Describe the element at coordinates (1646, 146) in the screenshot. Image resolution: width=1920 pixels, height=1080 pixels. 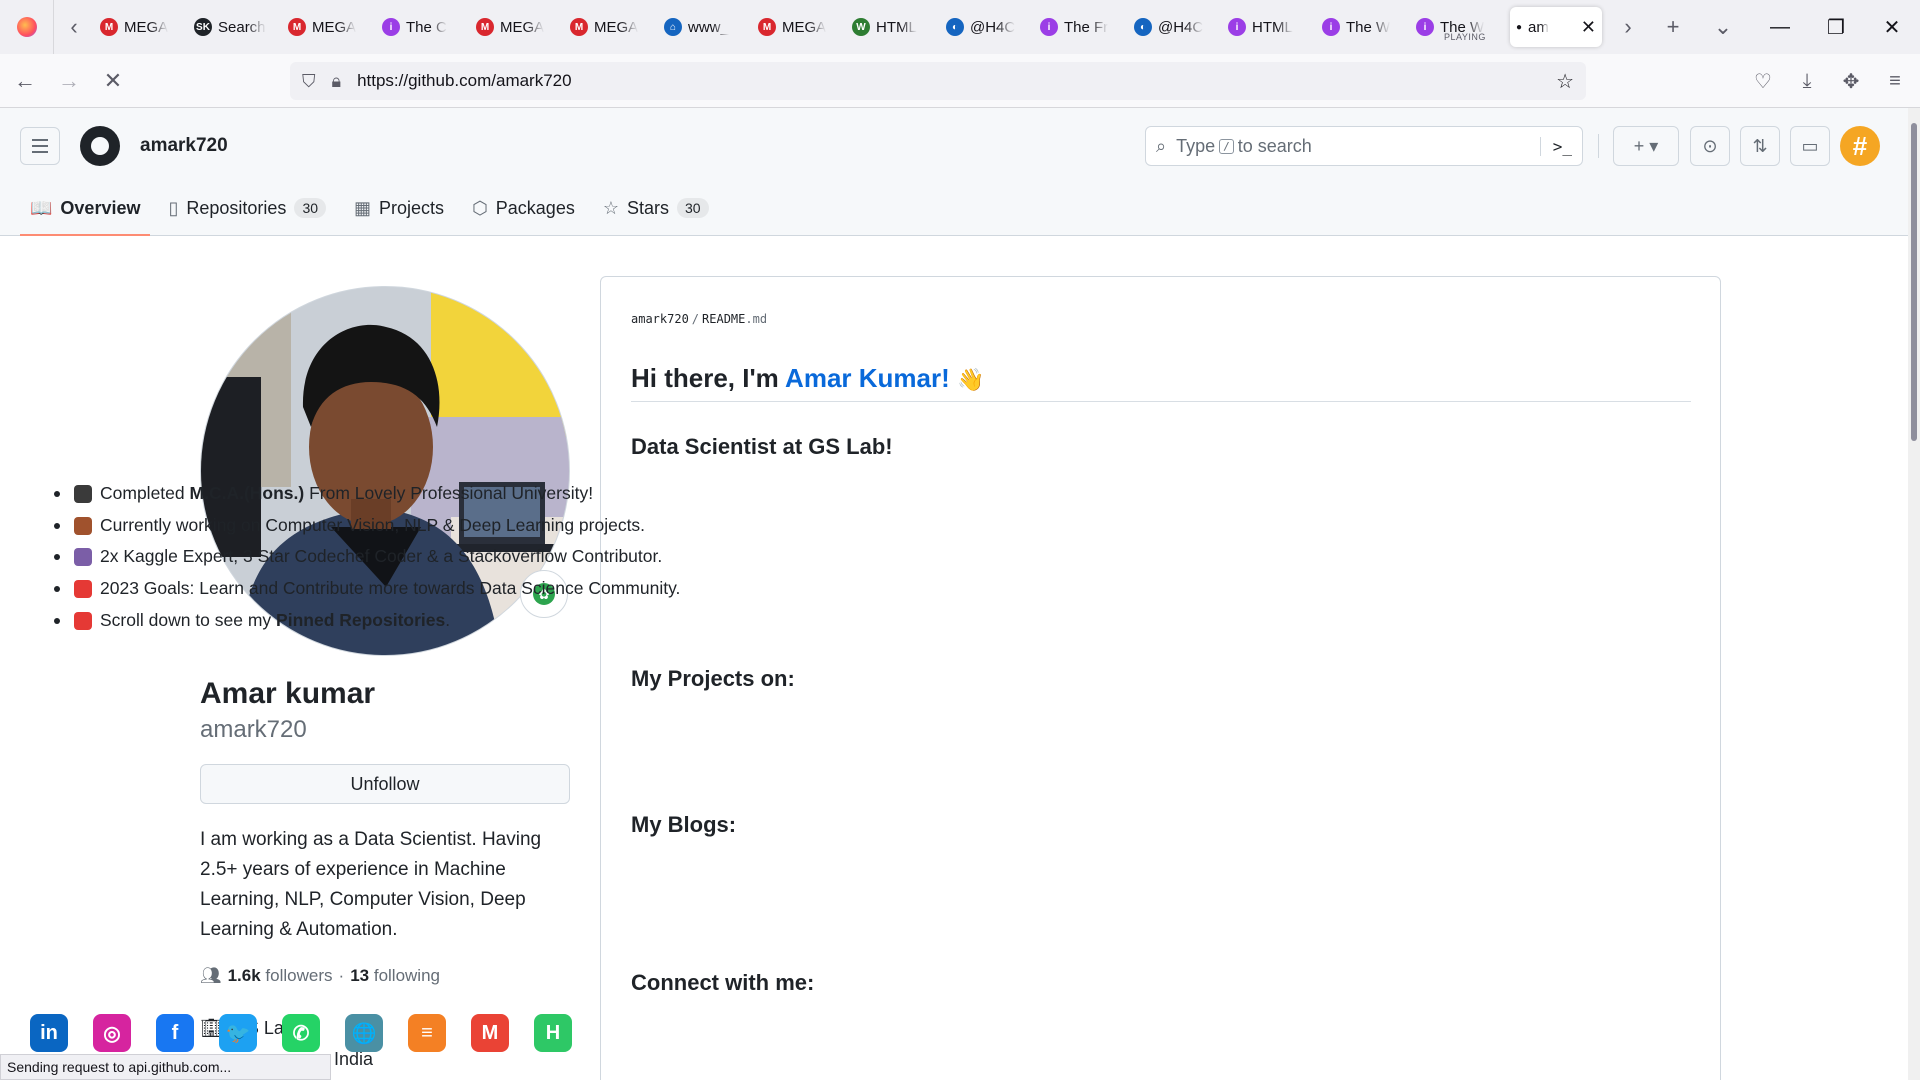
I see `create-new-button: + ▾` at that location.